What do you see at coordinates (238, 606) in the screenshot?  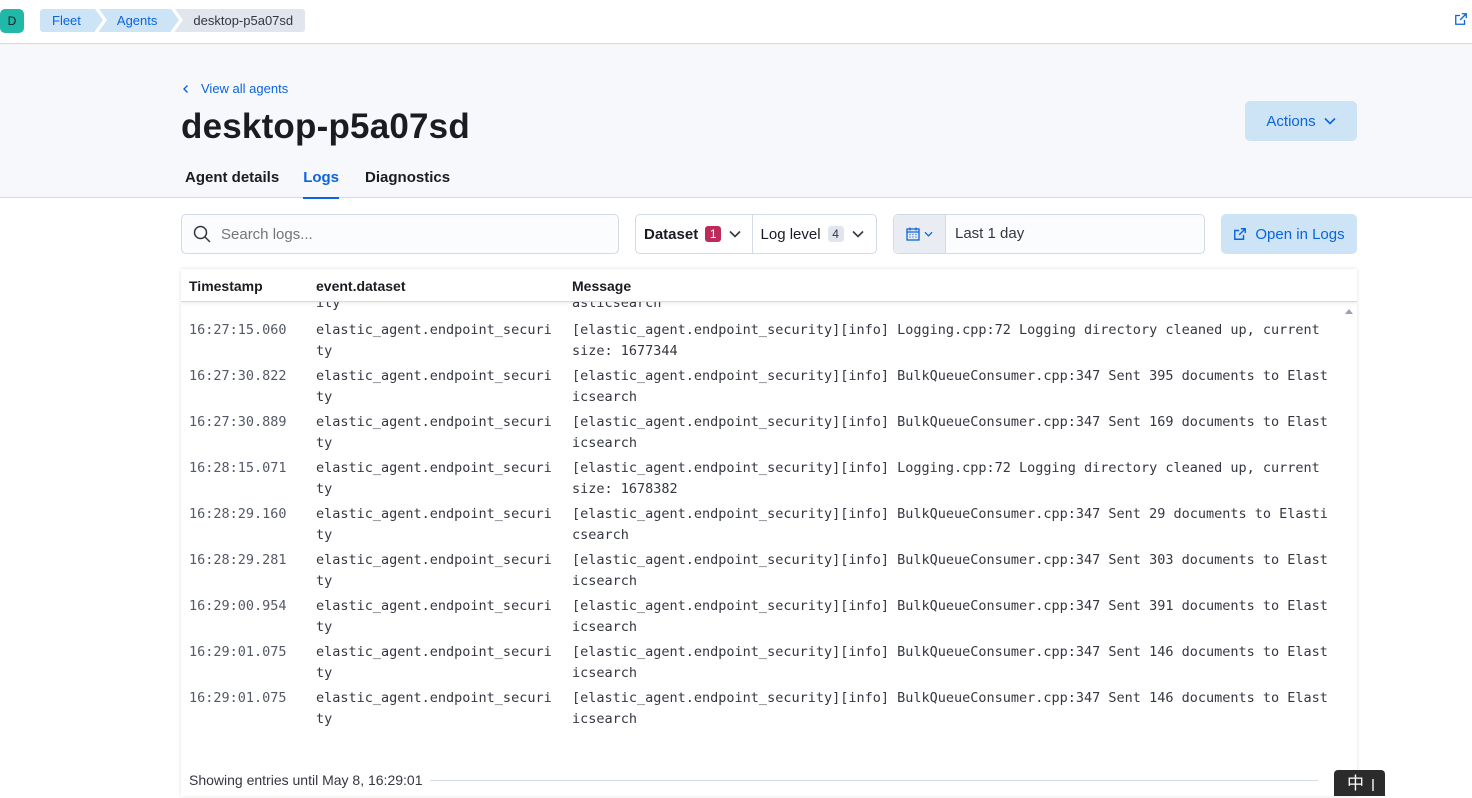 I see `timestamp-cell: 16:29:00.954` at bounding box center [238, 606].